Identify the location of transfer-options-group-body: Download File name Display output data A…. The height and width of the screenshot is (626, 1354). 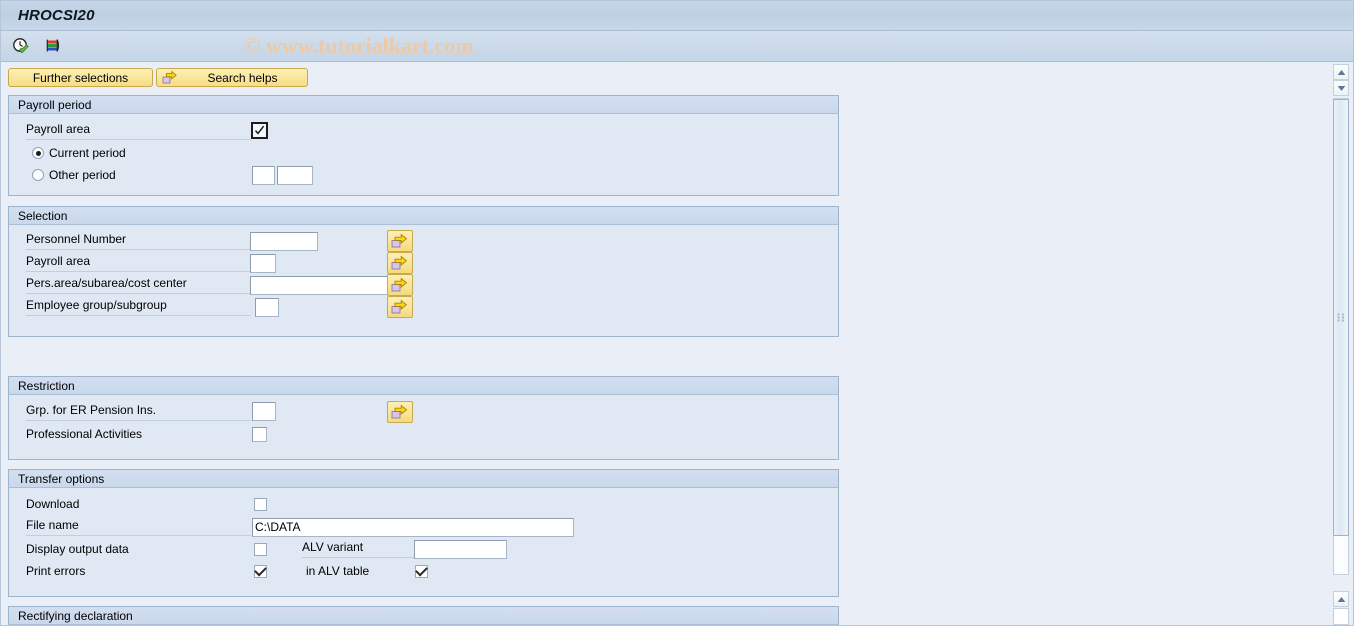
(423, 542).